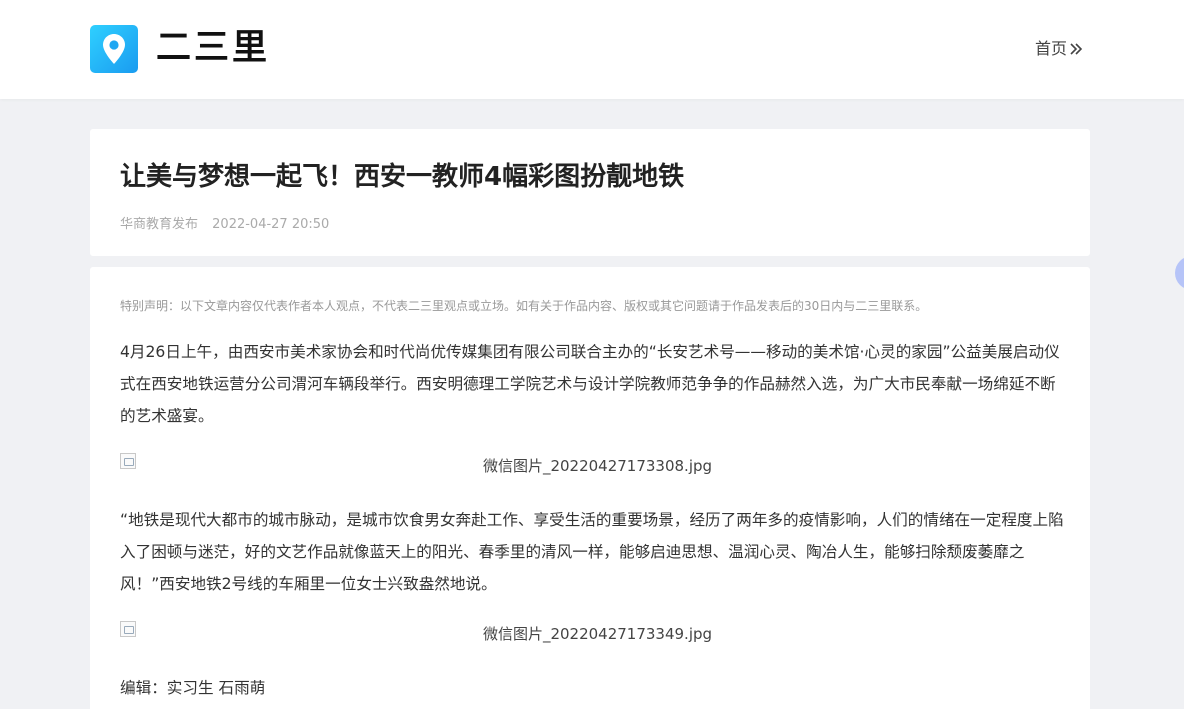 The height and width of the screenshot is (709, 1184). I want to click on home-link-label: 首页, so click(1051, 48).